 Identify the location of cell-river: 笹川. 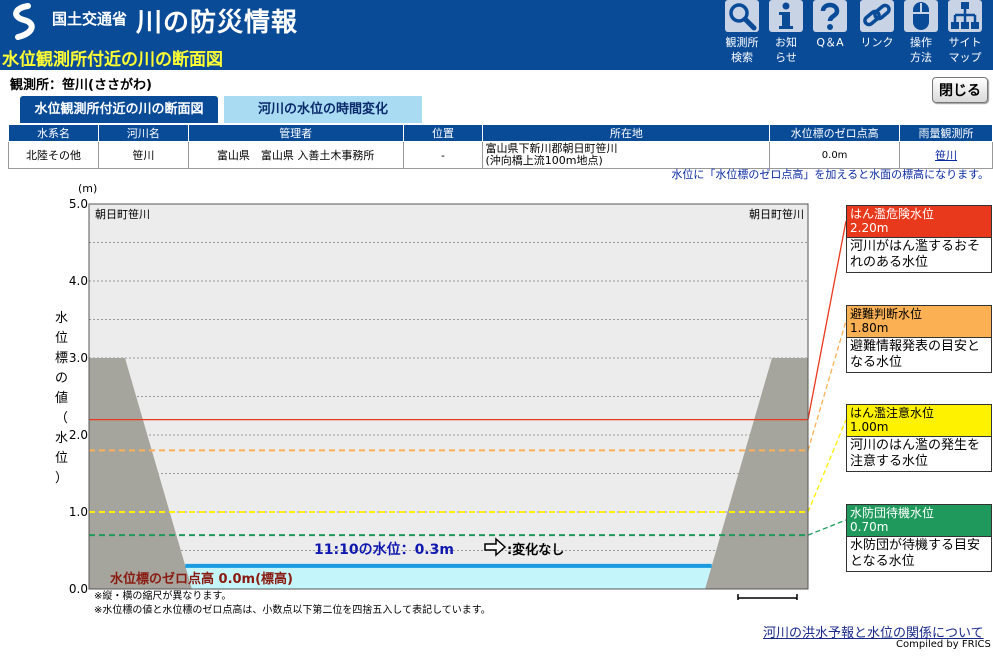
(143, 155).